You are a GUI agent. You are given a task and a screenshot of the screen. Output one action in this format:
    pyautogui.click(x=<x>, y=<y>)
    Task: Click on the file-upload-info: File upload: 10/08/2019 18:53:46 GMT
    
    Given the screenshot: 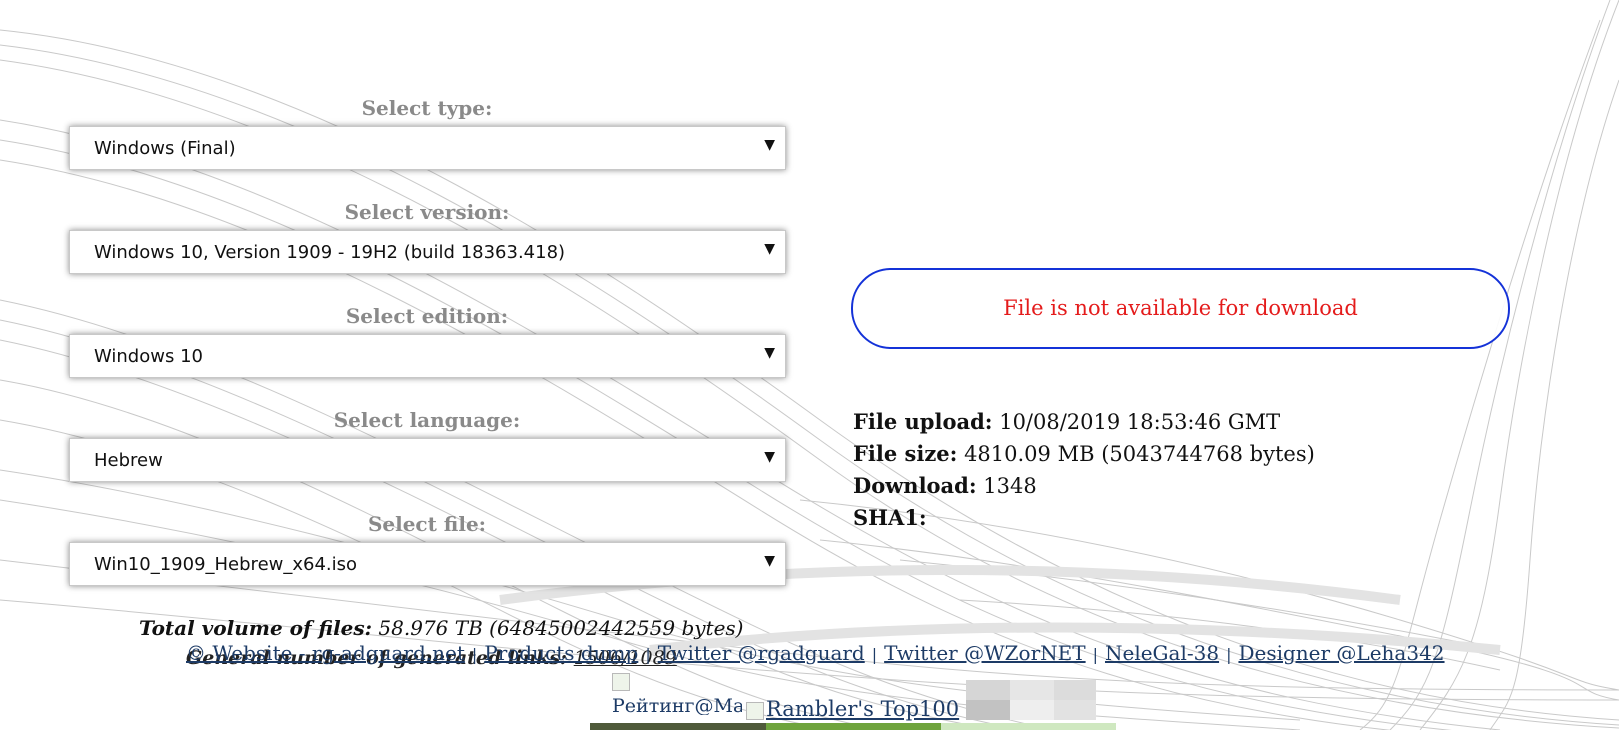 What is the action you would take?
    pyautogui.click(x=1066, y=421)
    